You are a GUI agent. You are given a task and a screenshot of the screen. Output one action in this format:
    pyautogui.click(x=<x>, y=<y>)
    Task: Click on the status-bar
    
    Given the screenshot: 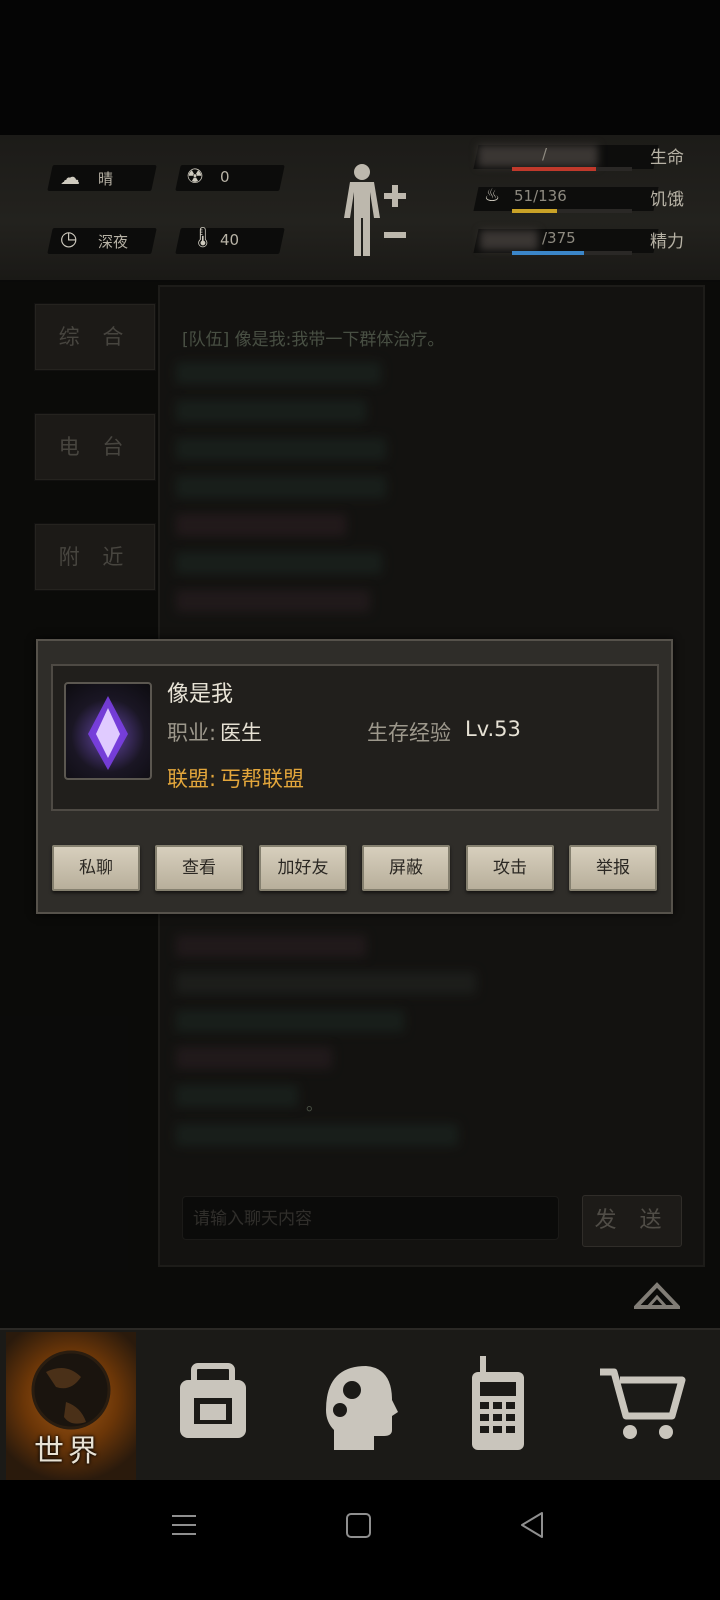 What is the action you would take?
    pyautogui.click(x=360, y=67)
    